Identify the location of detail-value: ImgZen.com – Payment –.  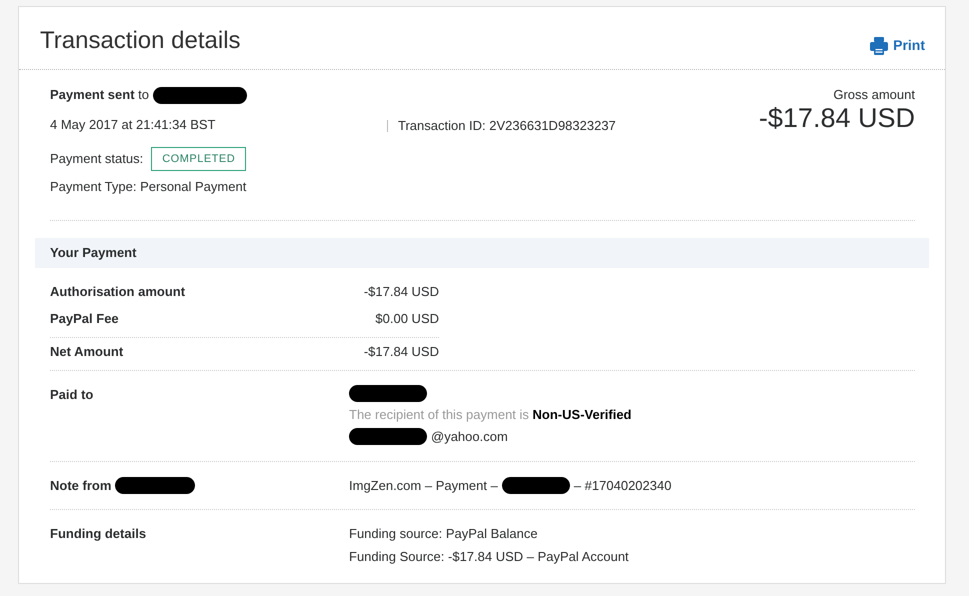
(423, 485).